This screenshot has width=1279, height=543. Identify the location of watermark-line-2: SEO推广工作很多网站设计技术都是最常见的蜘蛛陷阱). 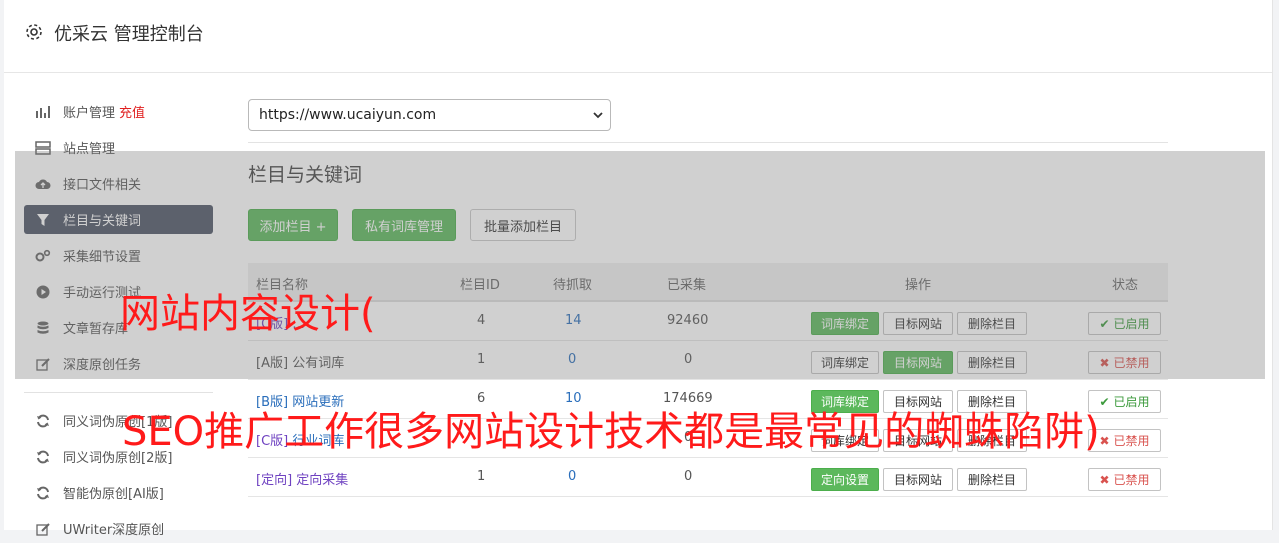
(611, 432).